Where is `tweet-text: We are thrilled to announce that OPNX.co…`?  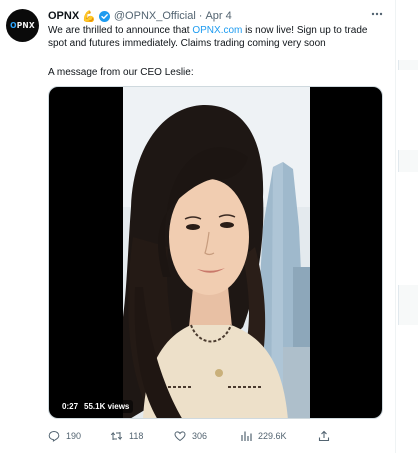
tweet-text: We are thrilled to announce that OPNX.co… is located at coordinates (220, 37).